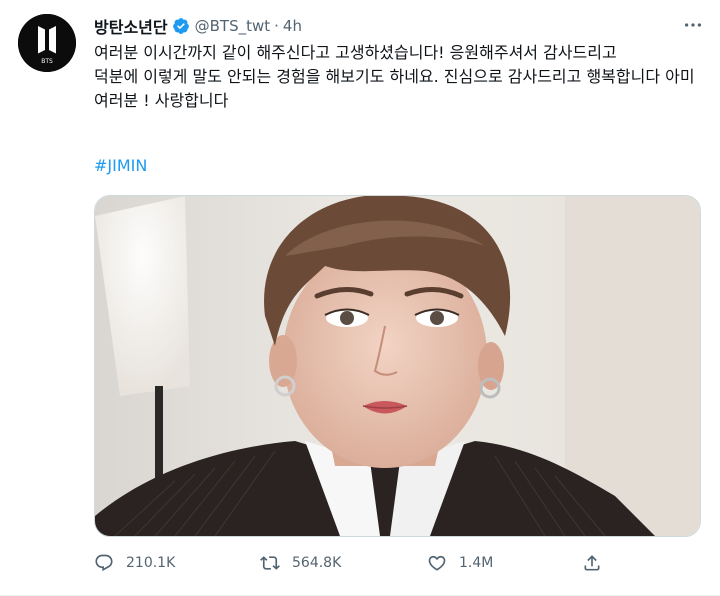 This screenshot has height=596, width=720. I want to click on retweet-button: 564.8K, so click(300, 563).